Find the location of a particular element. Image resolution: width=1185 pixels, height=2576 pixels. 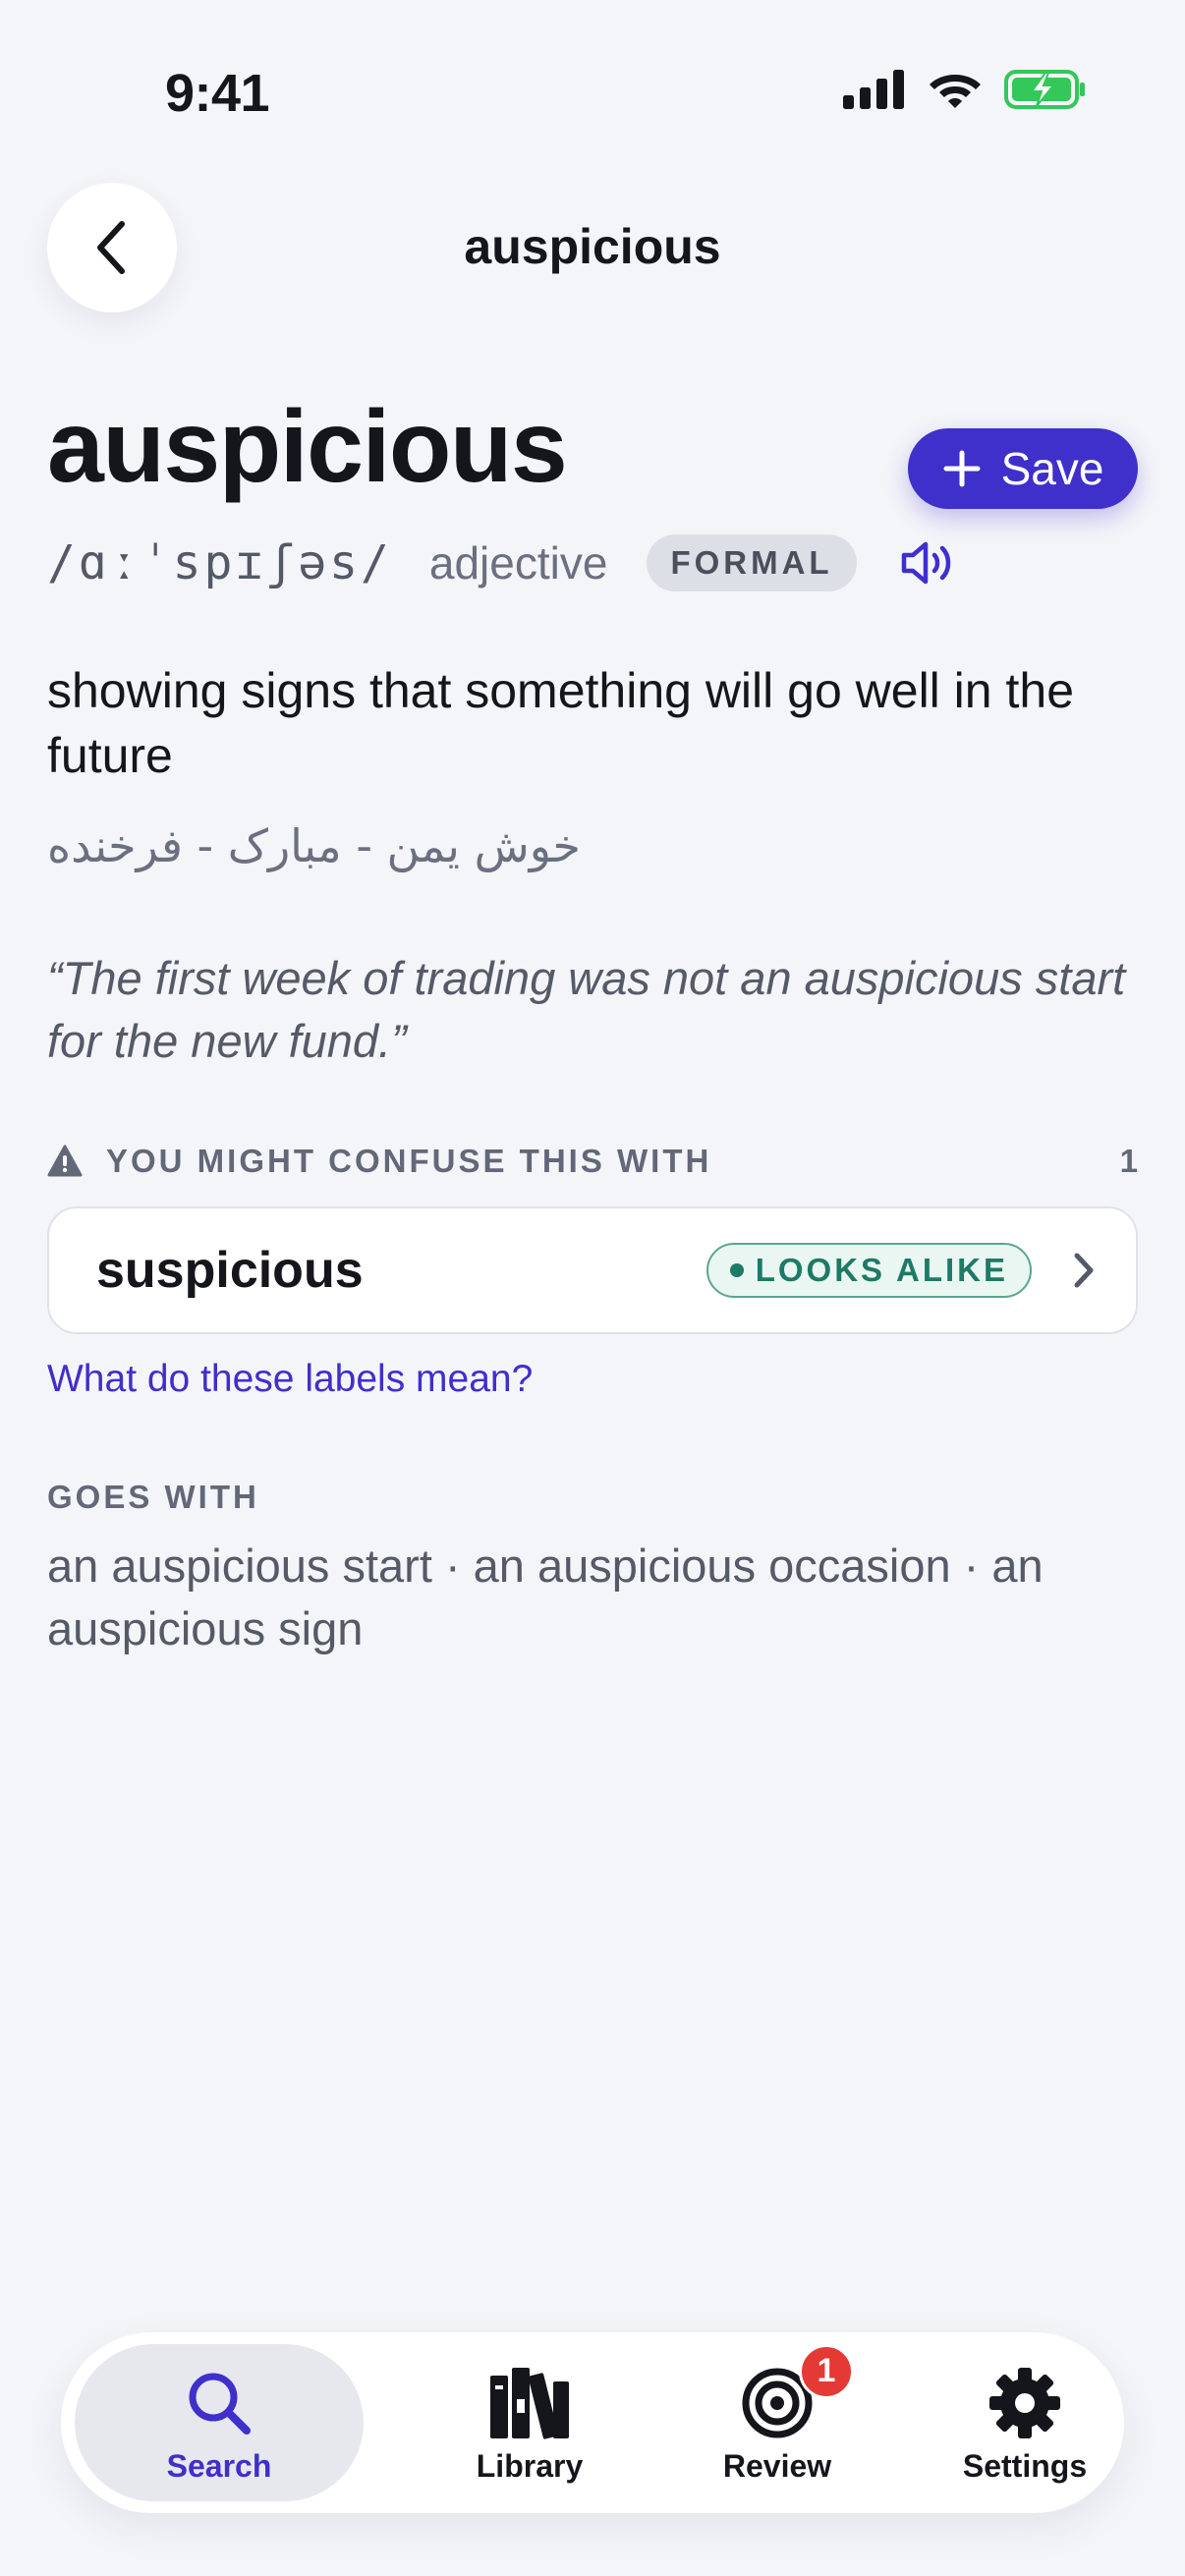

register-badge: FORMAL is located at coordinates (752, 562).